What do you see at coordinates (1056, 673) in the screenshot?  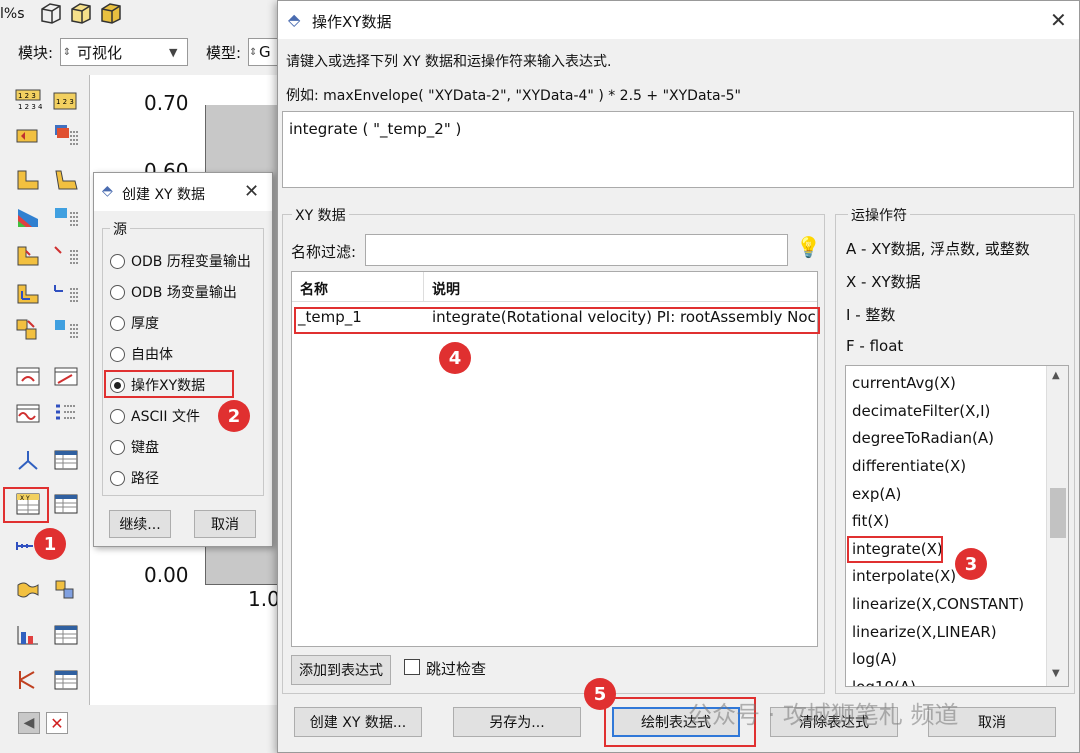 I see `chevron-down-icon: ▼` at bounding box center [1056, 673].